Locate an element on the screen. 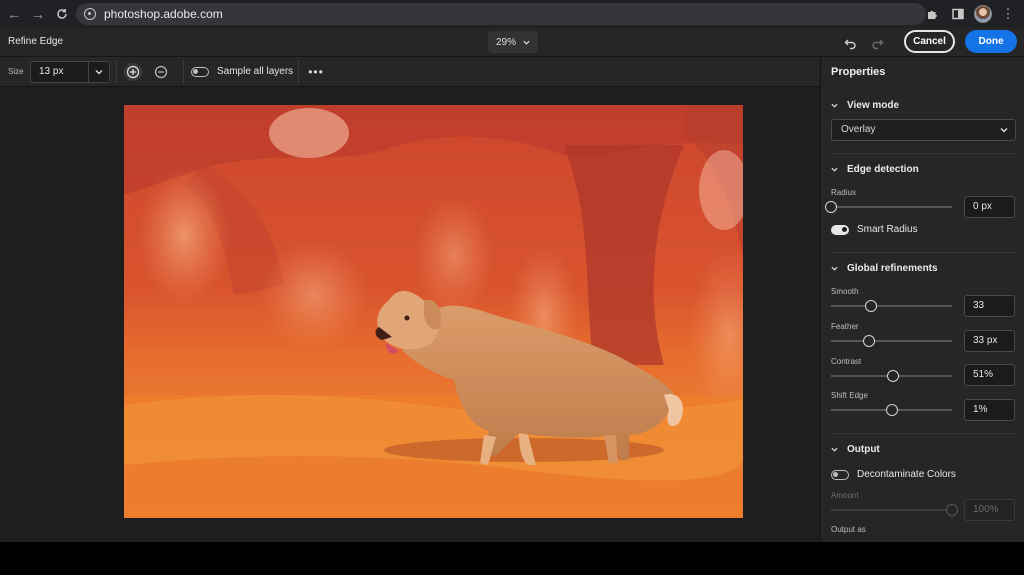 The width and height of the screenshot is (1024, 575). decontaminate-colors-toggle is located at coordinates (840, 474).